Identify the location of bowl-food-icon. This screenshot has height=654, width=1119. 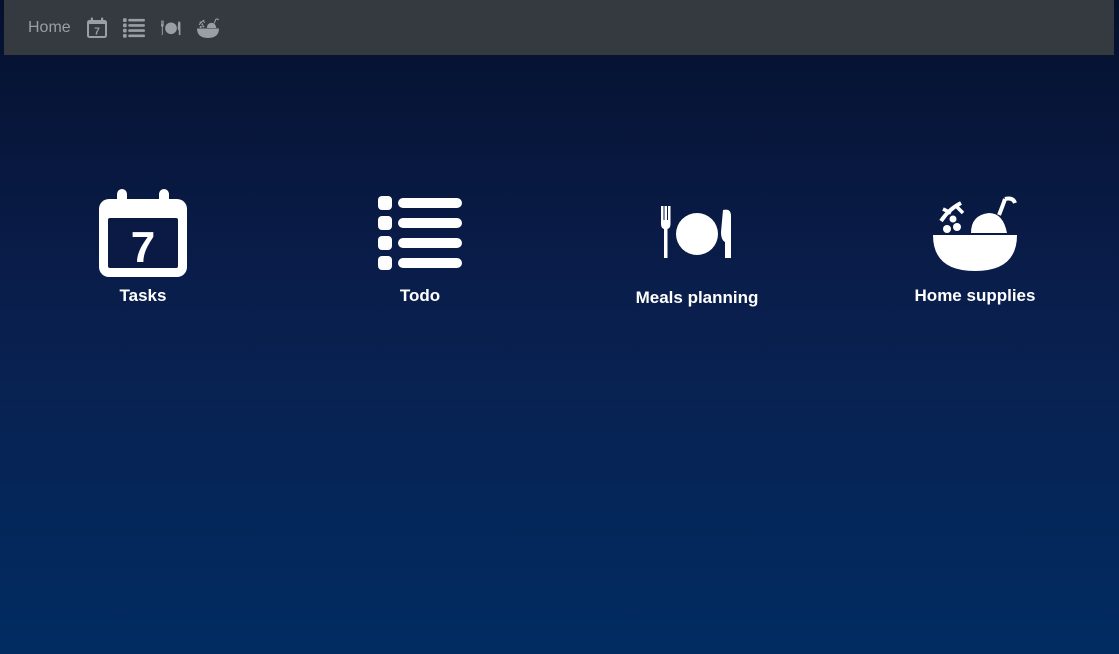
(975, 233).